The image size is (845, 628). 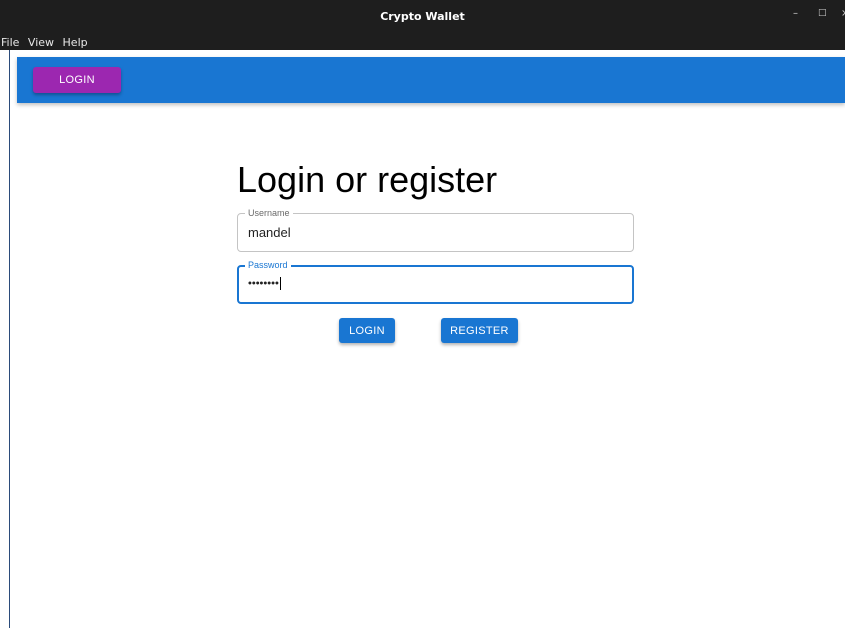 I want to click on close-icon: ×, so click(x=843, y=13).